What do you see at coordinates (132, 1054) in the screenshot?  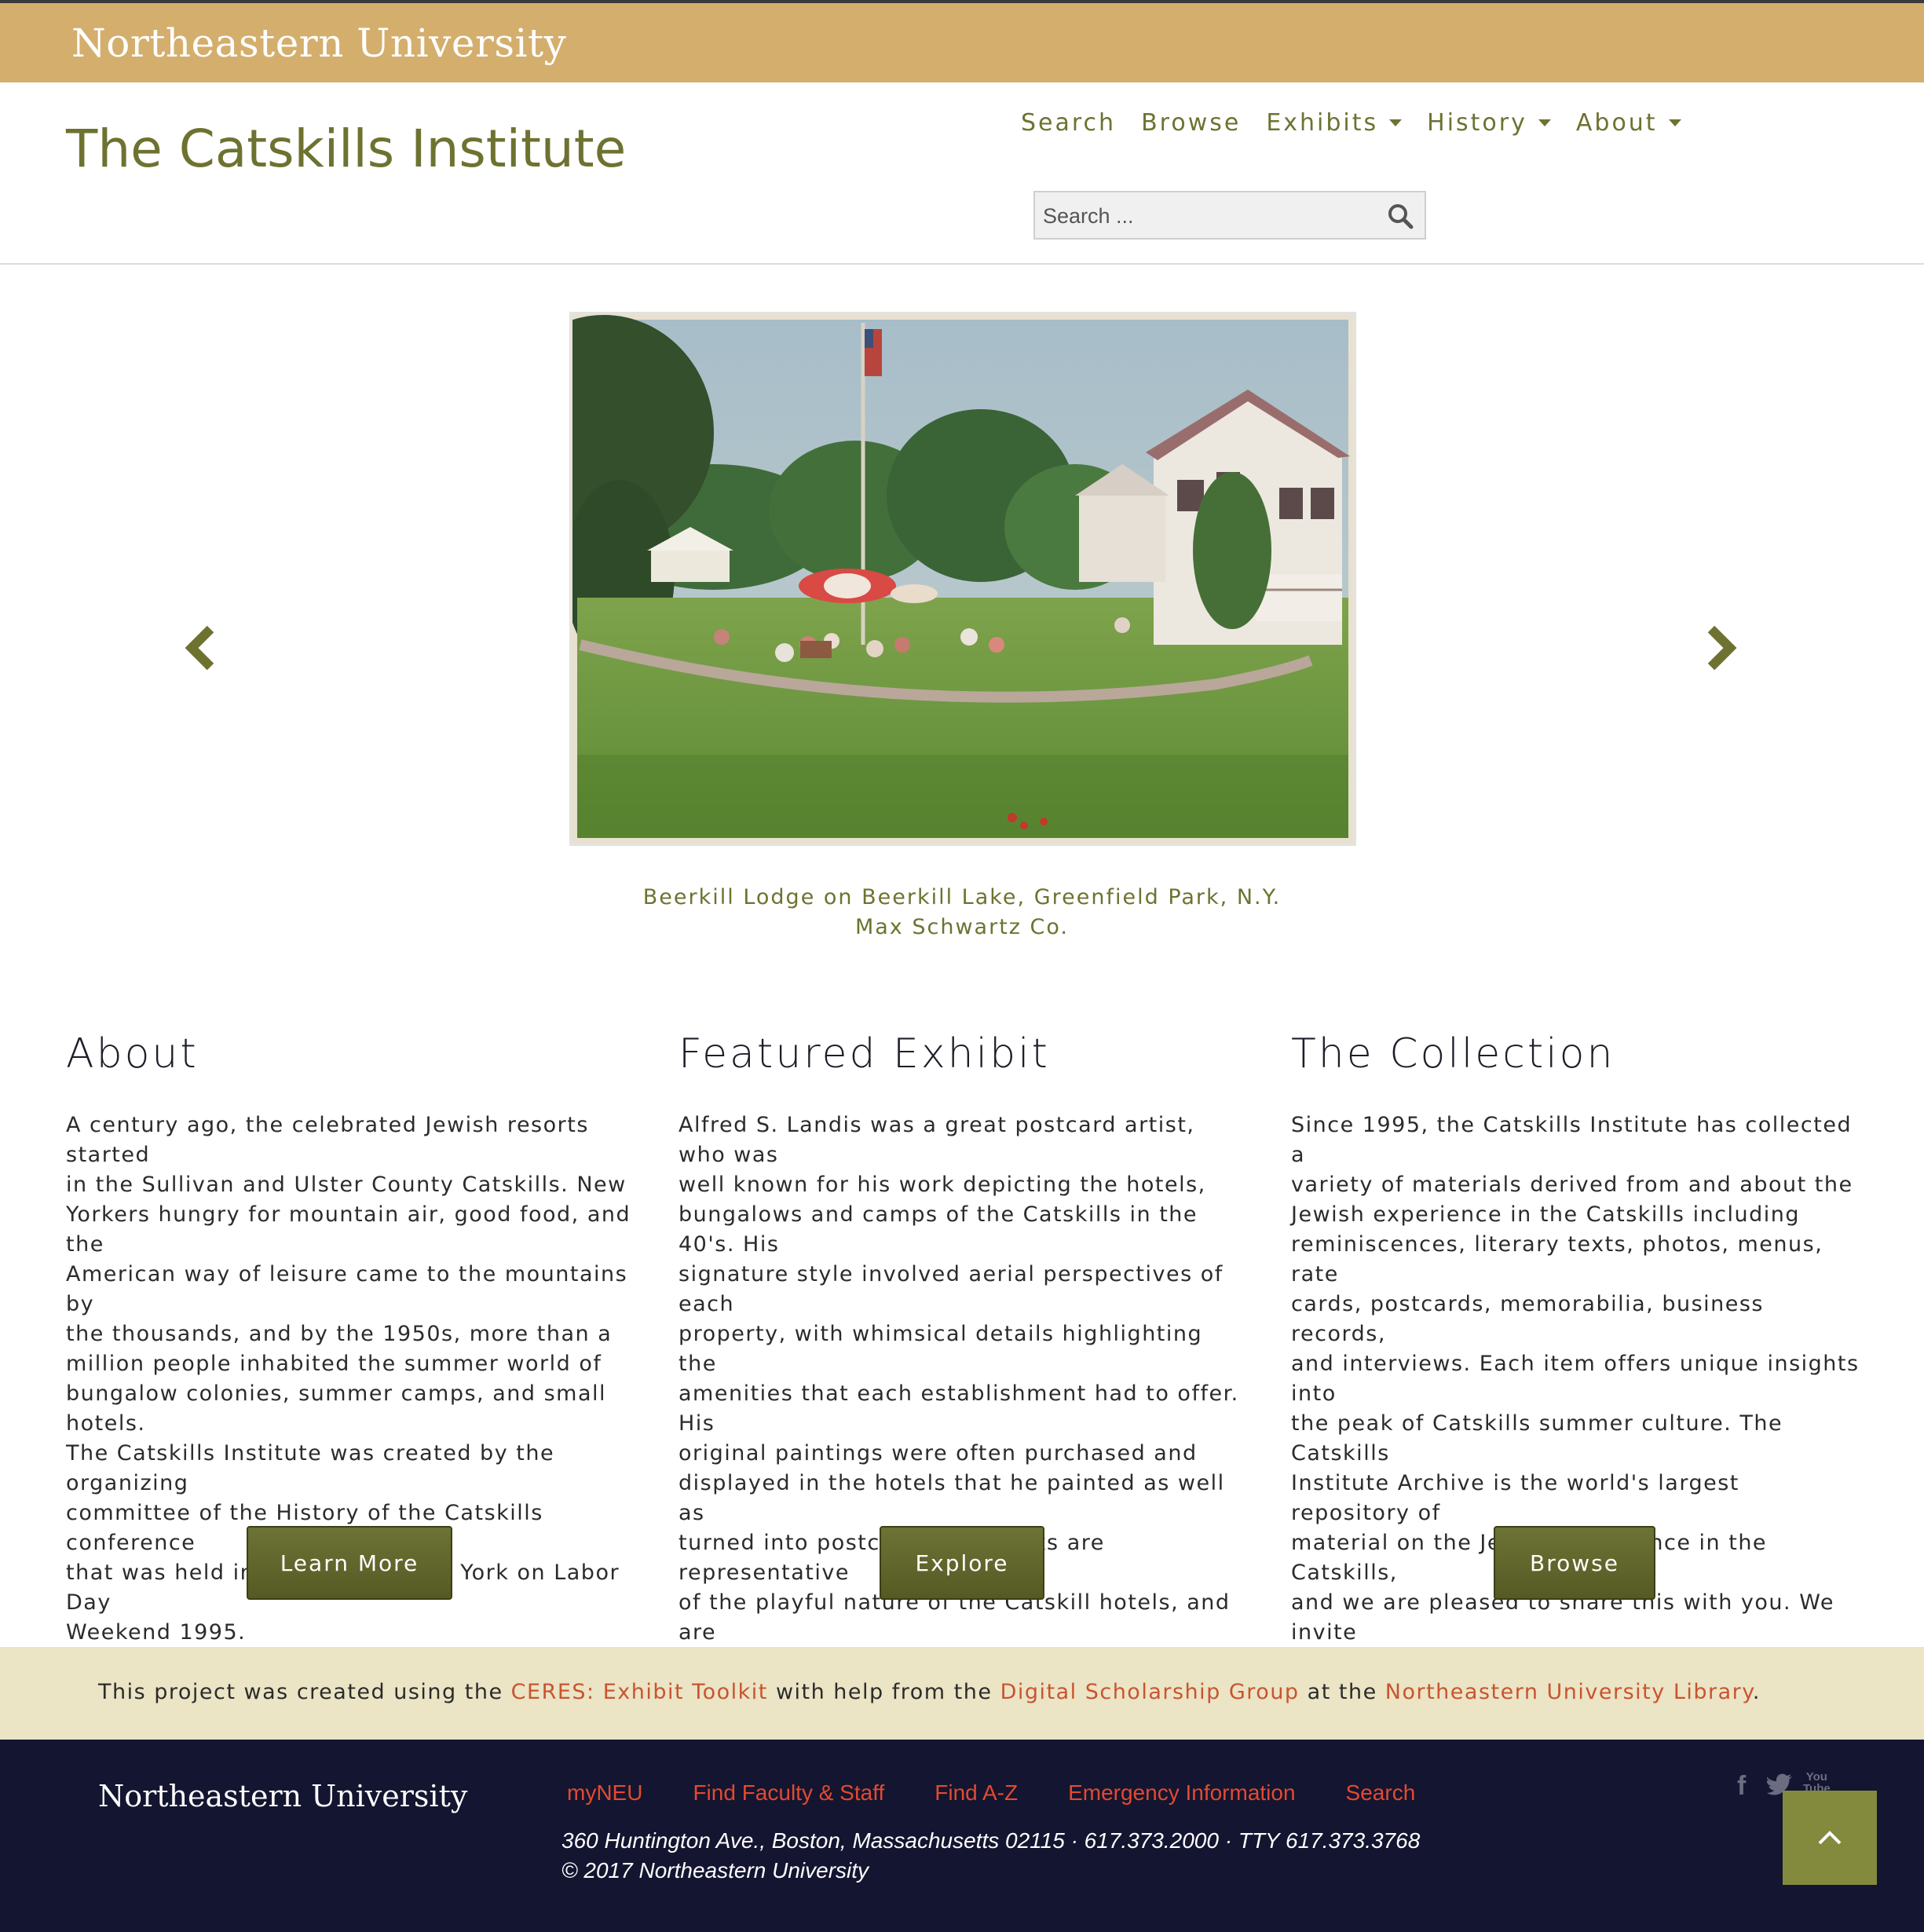 I see `about-heading: About` at bounding box center [132, 1054].